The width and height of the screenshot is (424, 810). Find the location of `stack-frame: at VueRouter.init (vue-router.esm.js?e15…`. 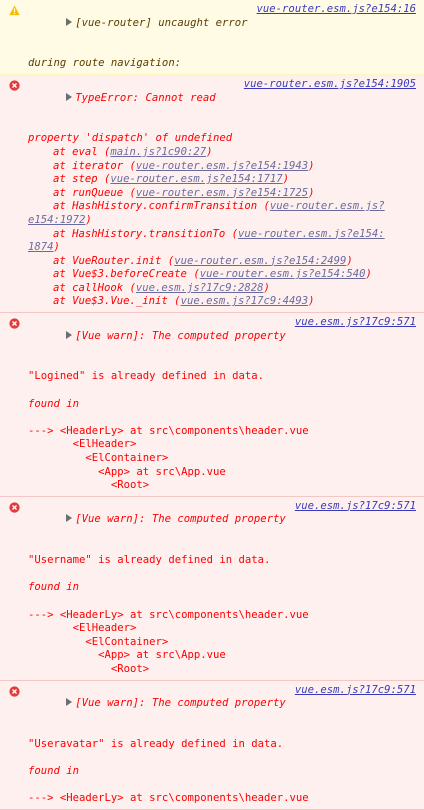

stack-frame: at VueRouter.init (vue-router.esm.js?e15… is located at coordinates (203, 260).